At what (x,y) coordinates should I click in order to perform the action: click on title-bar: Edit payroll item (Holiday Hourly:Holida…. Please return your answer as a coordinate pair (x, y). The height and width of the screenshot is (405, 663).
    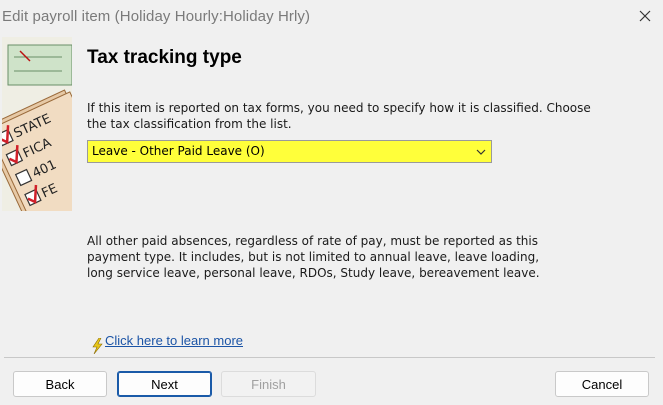
    Looking at the image, I should click on (331, 16).